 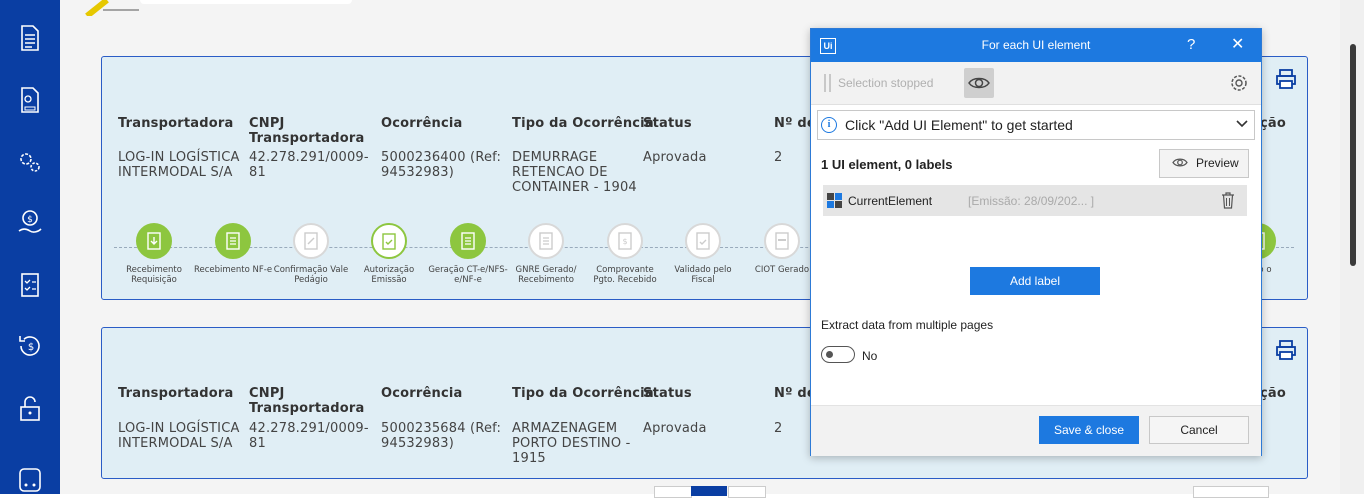 What do you see at coordinates (703, 241) in the screenshot?
I see `doc-check-icon` at bounding box center [703, 241].